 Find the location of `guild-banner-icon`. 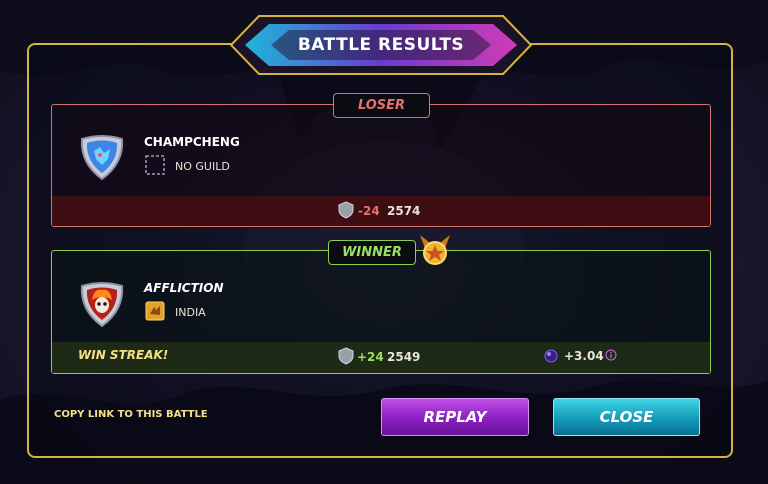

guild-banner-icon is located at coordinates (155, 311).